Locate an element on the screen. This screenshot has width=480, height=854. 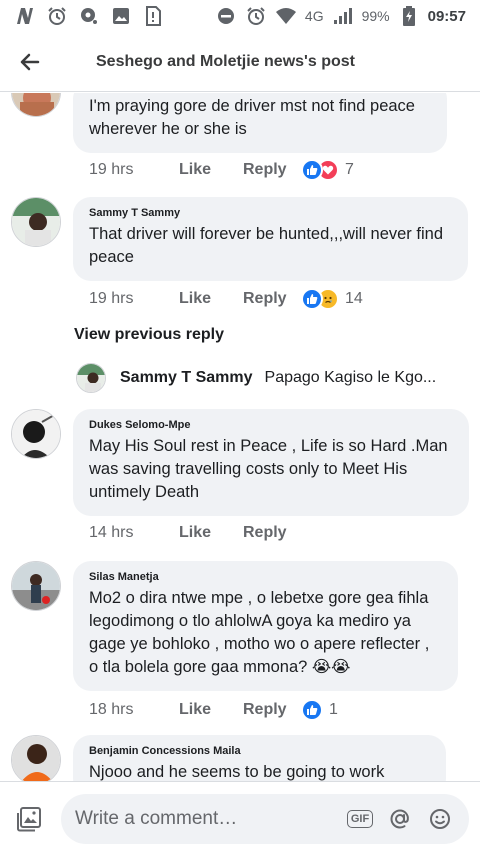
comment-meta: 19 hrs Like Reply 14 is located at coordinates (226, 299).